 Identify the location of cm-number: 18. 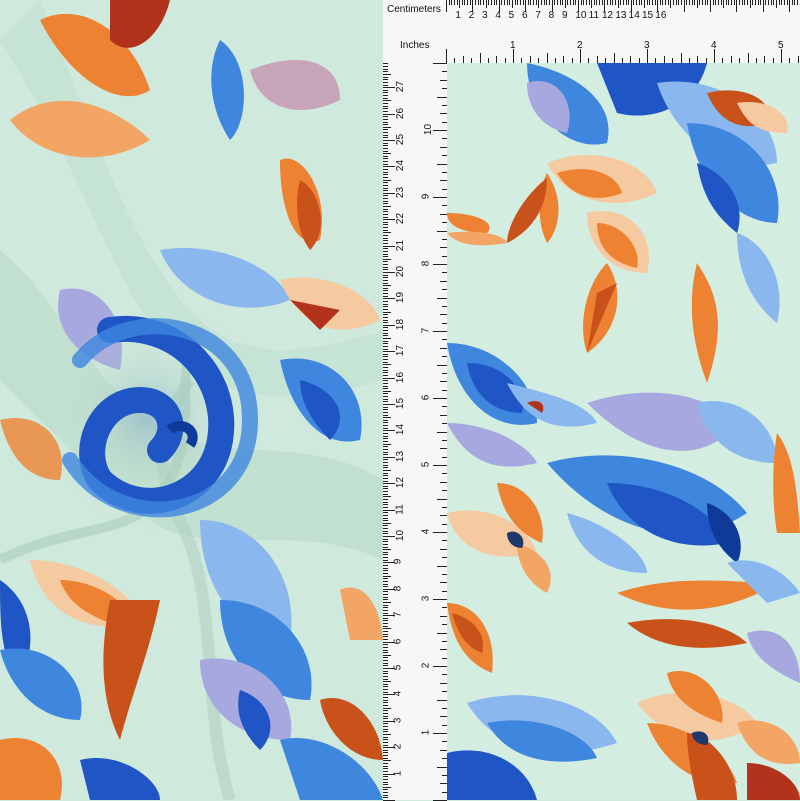
(401, 324).